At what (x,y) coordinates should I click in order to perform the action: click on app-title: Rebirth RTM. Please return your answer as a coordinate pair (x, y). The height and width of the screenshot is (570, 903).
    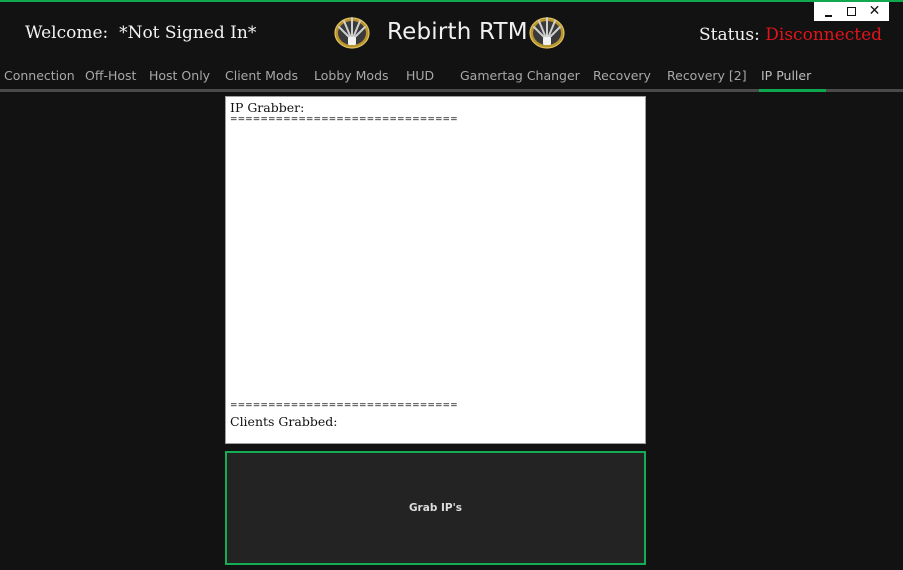
    Looking at the image, I should click on (457, 32).